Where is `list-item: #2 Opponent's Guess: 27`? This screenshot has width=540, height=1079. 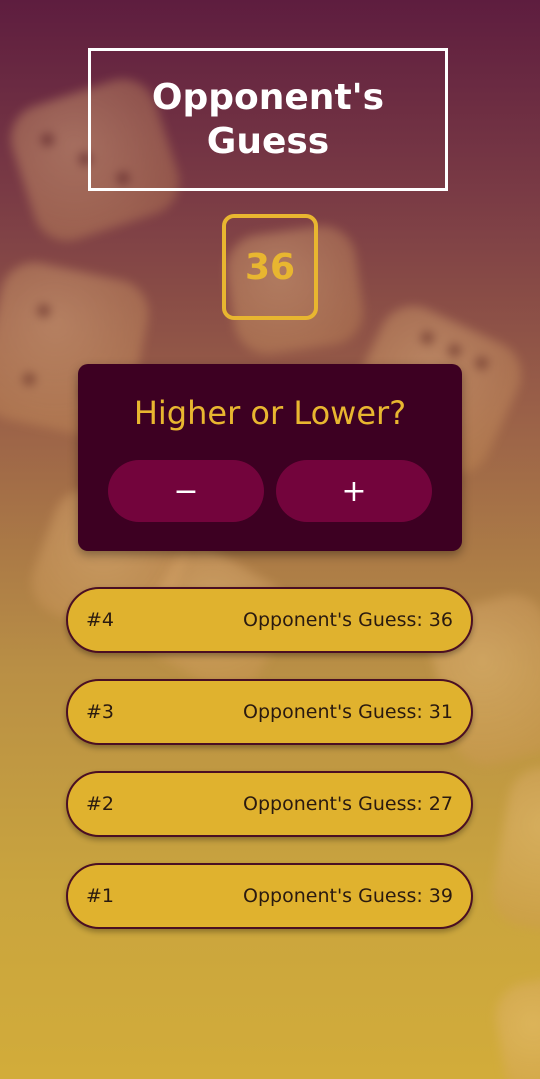
list-item: #2 Opponent's Guess: 27 is located at coordinates (269, 804).